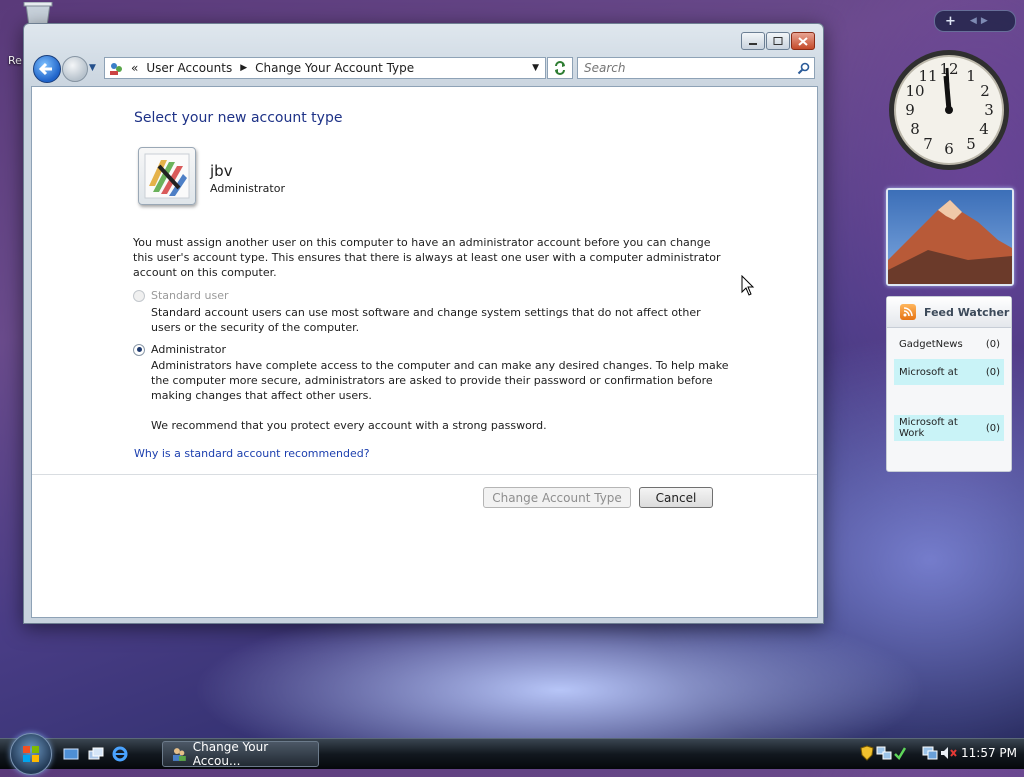 The image size is (1024, 777). What do you see at coordinates (908, 312) in the screenshot?
I see `rss-icon` at bounding box center [908, 312].